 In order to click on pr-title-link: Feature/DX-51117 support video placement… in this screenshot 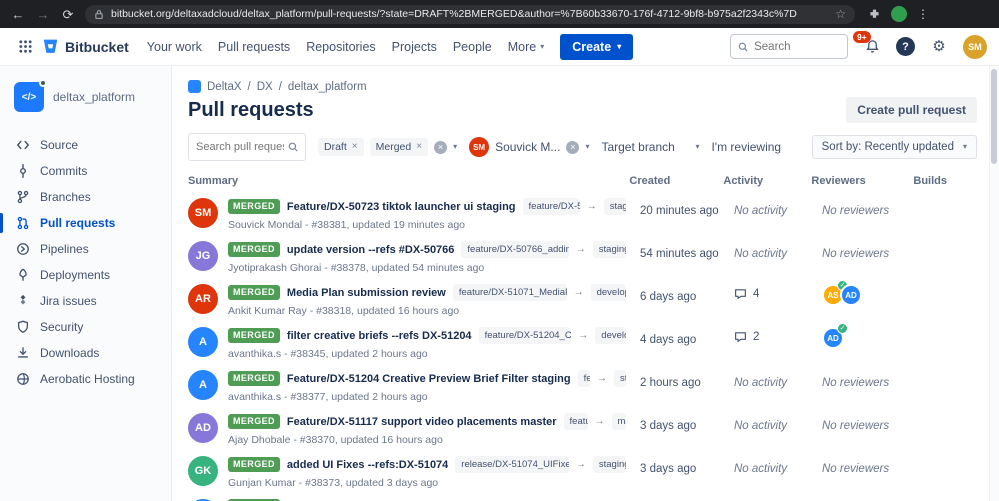, I will do `click(422, 422)`.